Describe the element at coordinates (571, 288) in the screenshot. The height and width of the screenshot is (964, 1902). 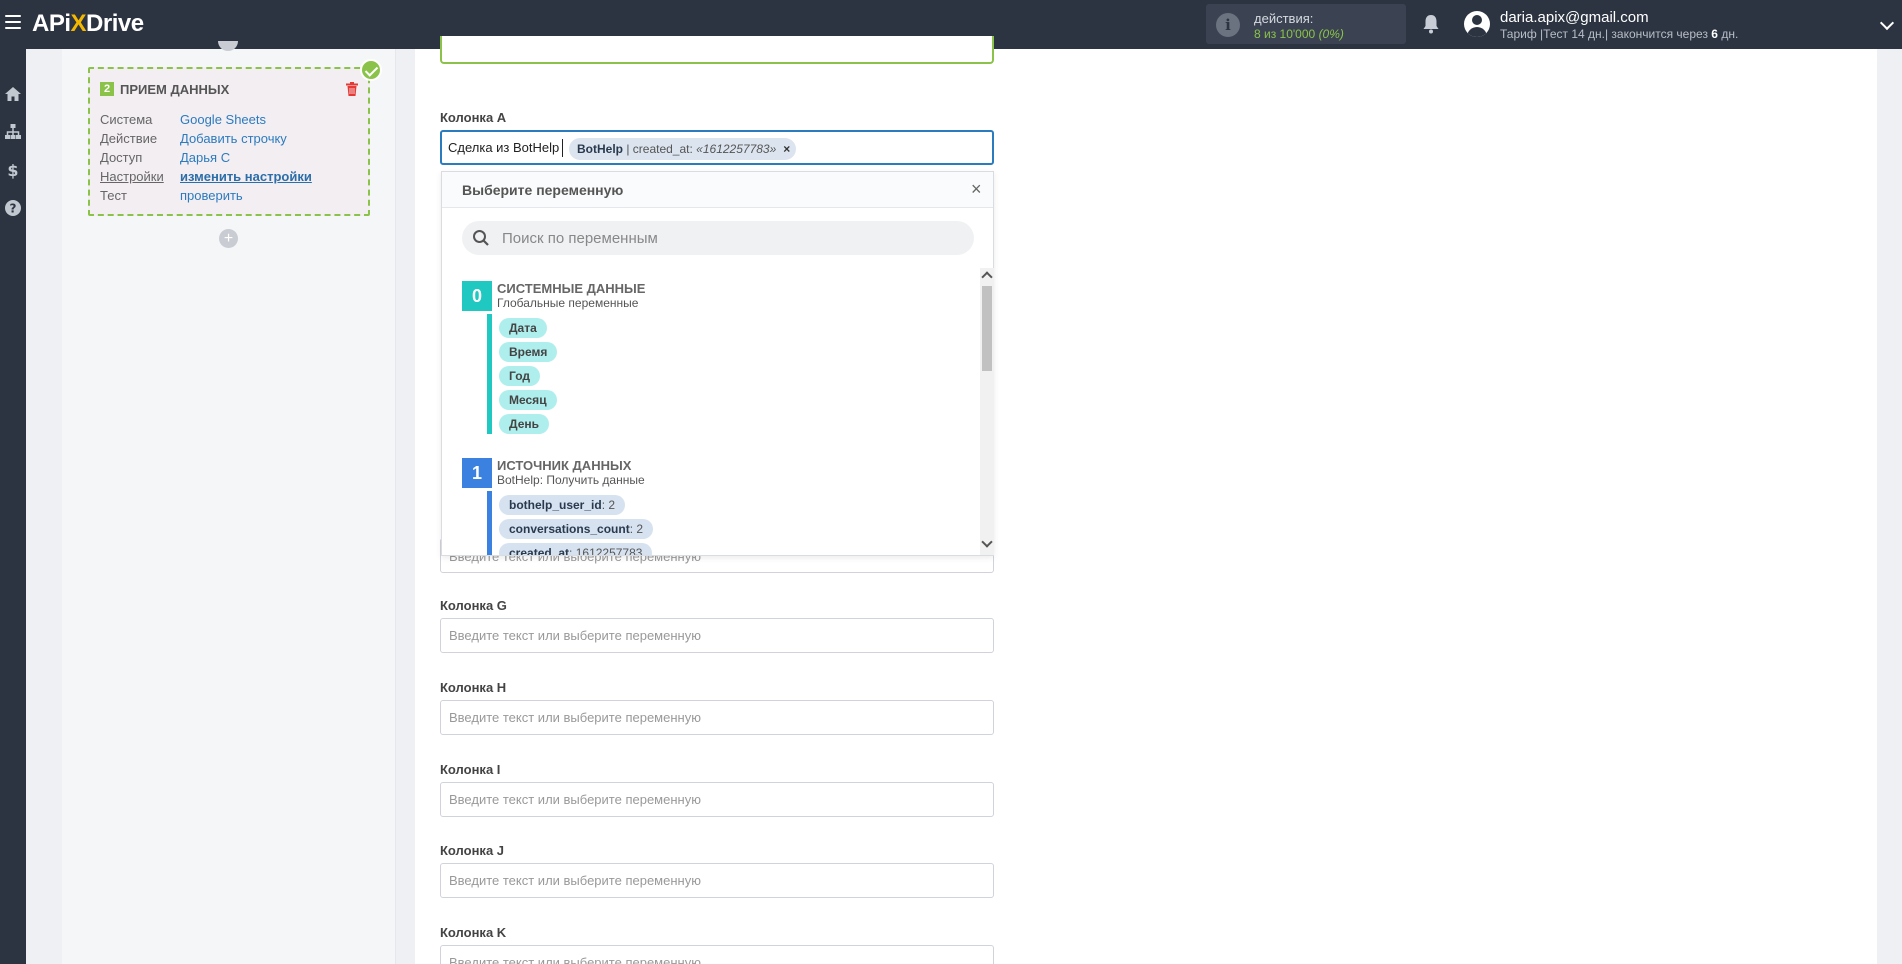
I see `group-title: СИСТЕМНЫЕ ДАННЫЕ` at that location.